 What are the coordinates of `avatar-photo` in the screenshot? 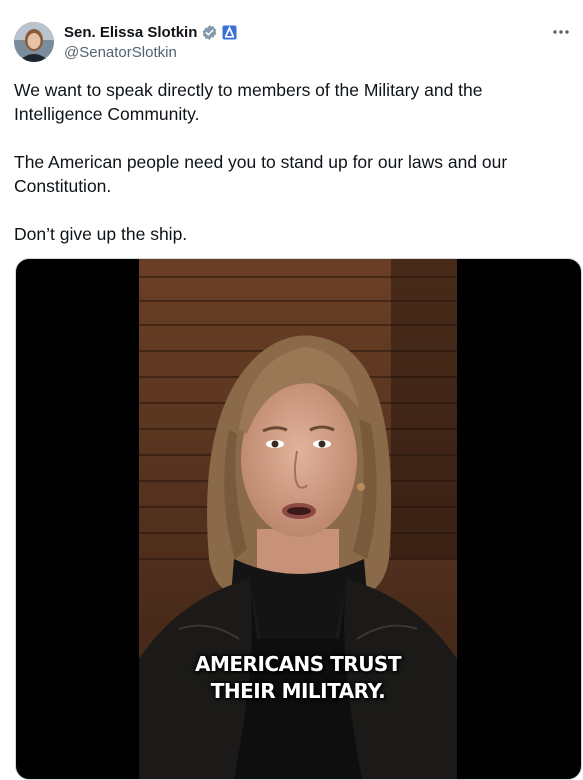 It's located at (34, 42).